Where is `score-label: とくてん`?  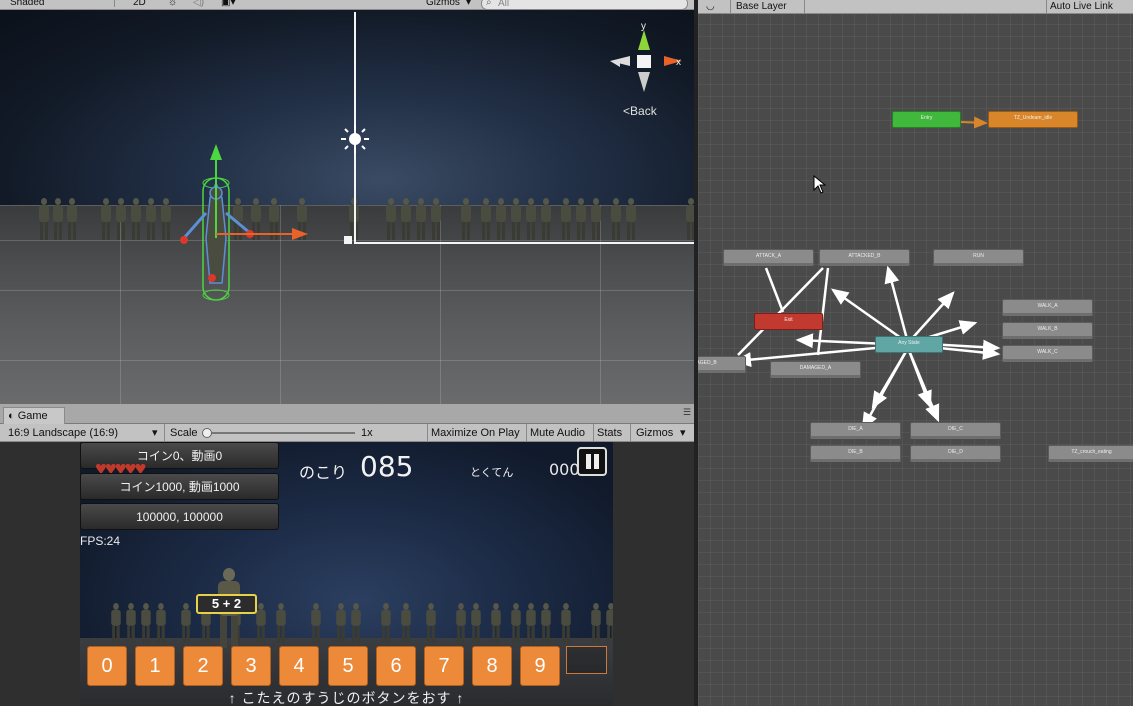
score-label: とくてん is located at coordinates (492, 472).